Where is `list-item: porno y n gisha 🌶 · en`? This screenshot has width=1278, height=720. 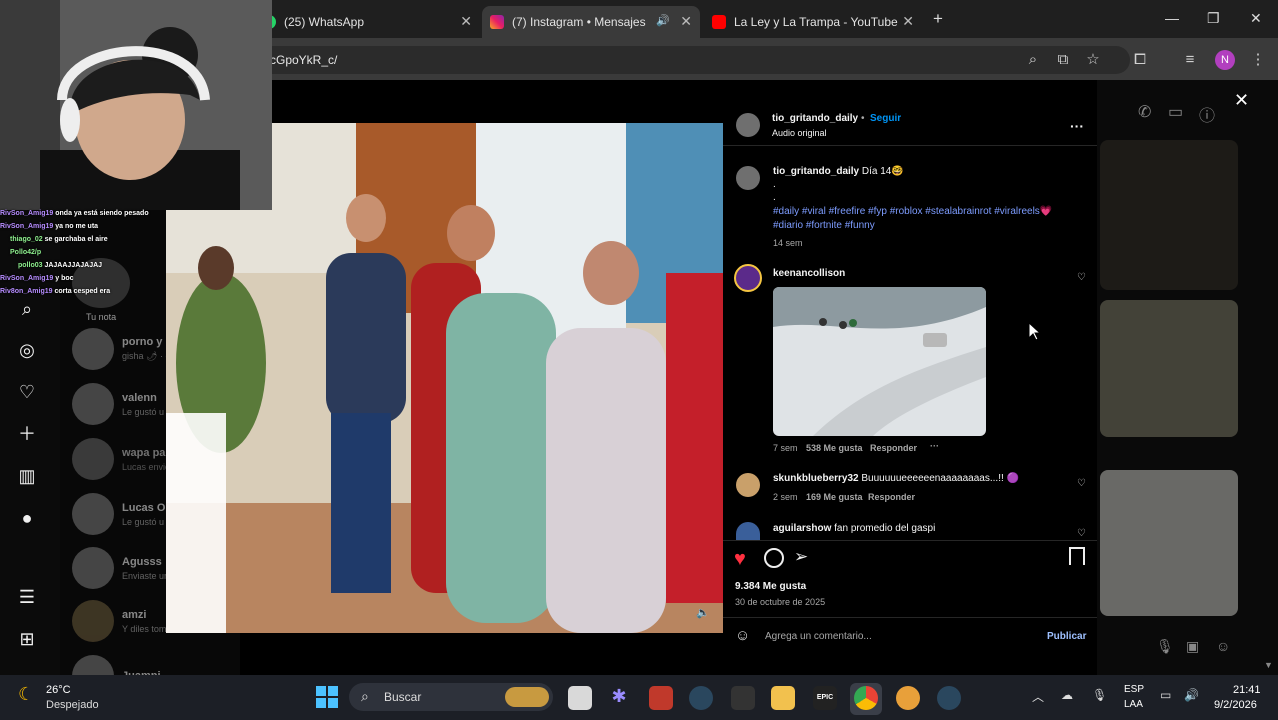 list-item: porno y n gisha 🌶 · en is located at coordinates (123, 349).